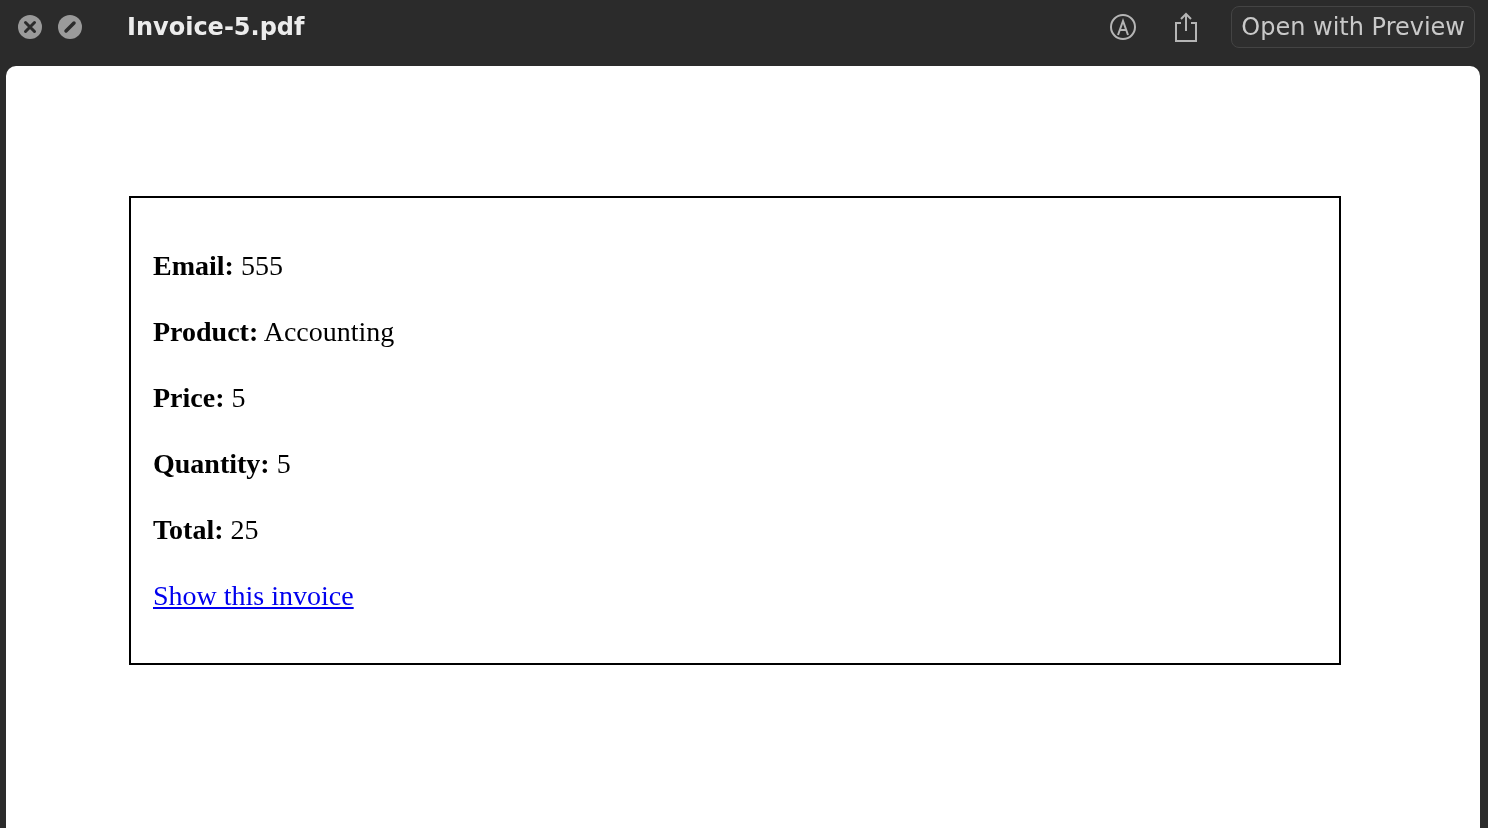  I want to click on window-title: Invoice-5.pdf, so click(216, 27).